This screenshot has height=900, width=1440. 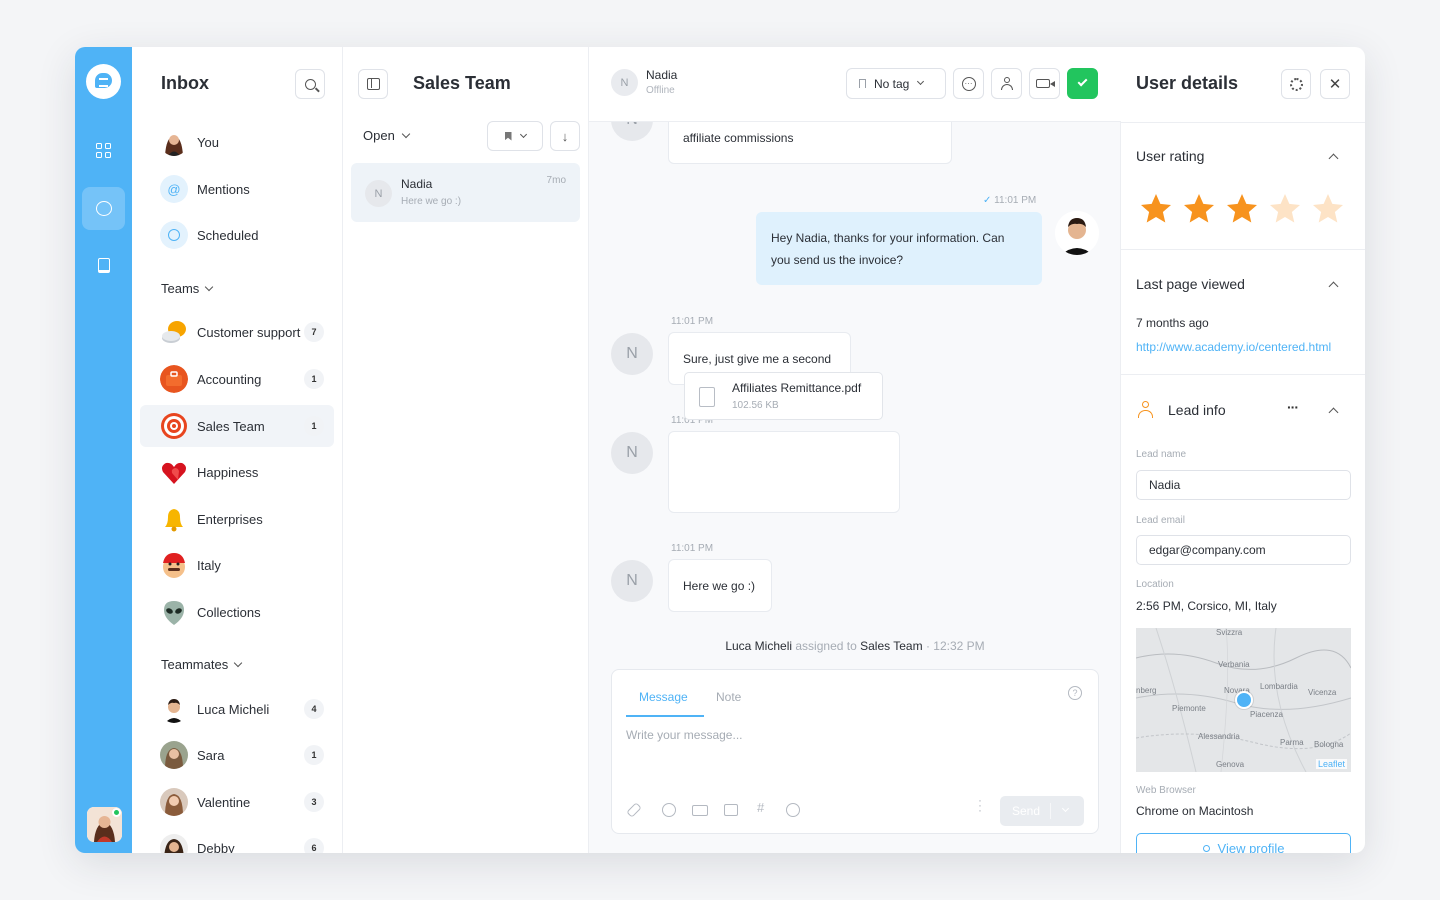 I want to click on team-item-happiness: Happiness, so click(x=237, y=472).